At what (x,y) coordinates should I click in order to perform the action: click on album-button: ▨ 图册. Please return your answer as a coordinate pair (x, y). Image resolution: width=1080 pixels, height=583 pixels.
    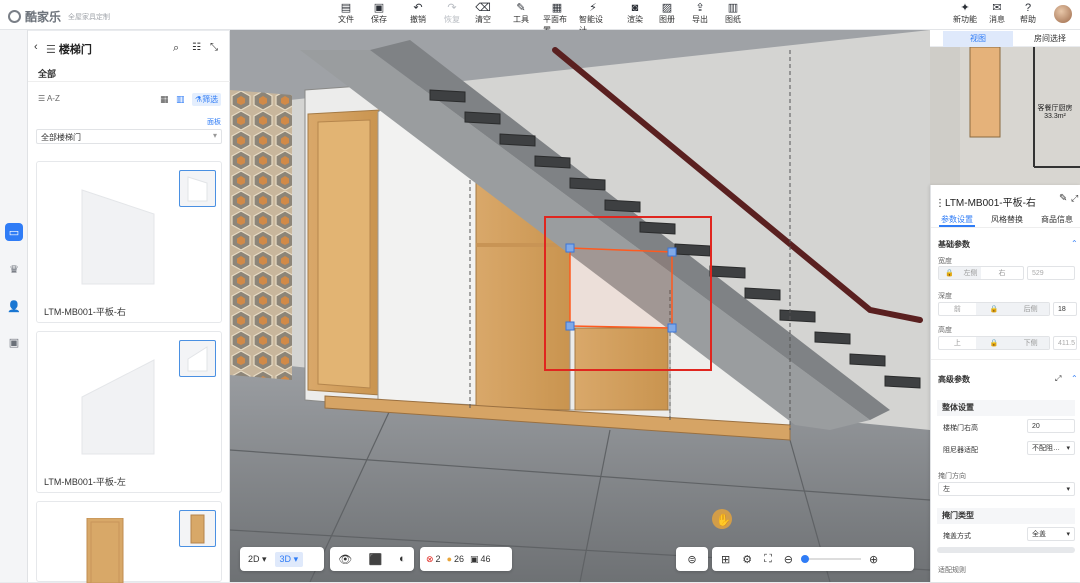
    Looking at the image, I should click on (667, 14).